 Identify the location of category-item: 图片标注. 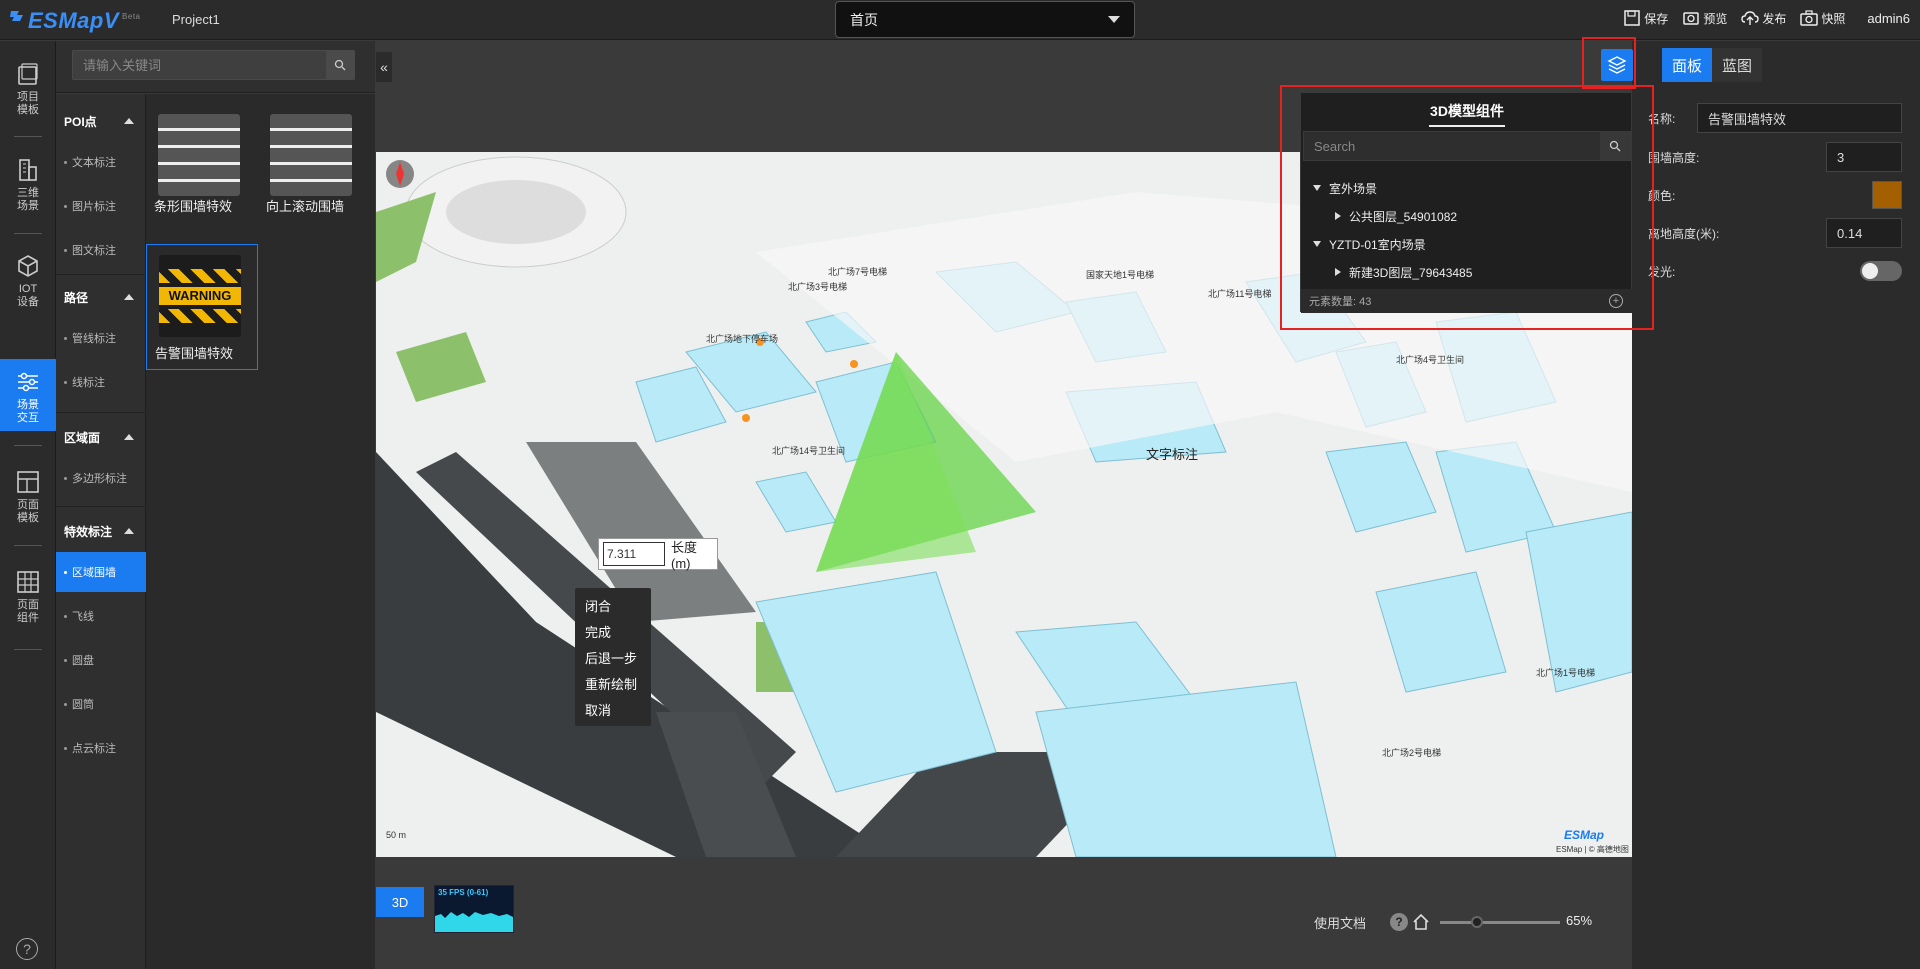
(101, 206).